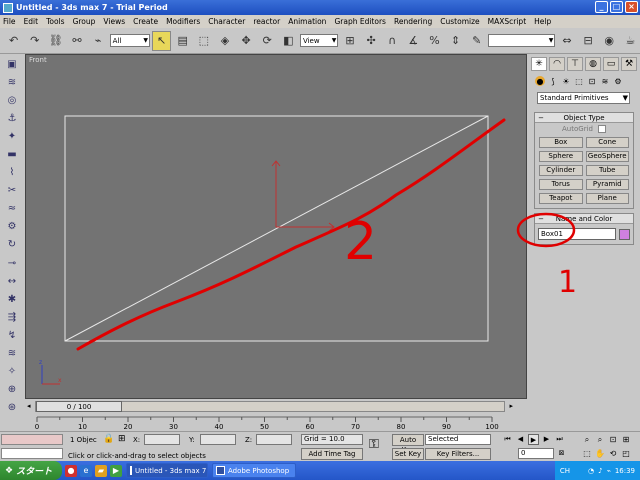 The width and height of the screenshot is (640, 480). What do you see at coordinates (561, 156) in the screenshot?
I see `sphere-button: Sphere` at bounding box center [561, 156].